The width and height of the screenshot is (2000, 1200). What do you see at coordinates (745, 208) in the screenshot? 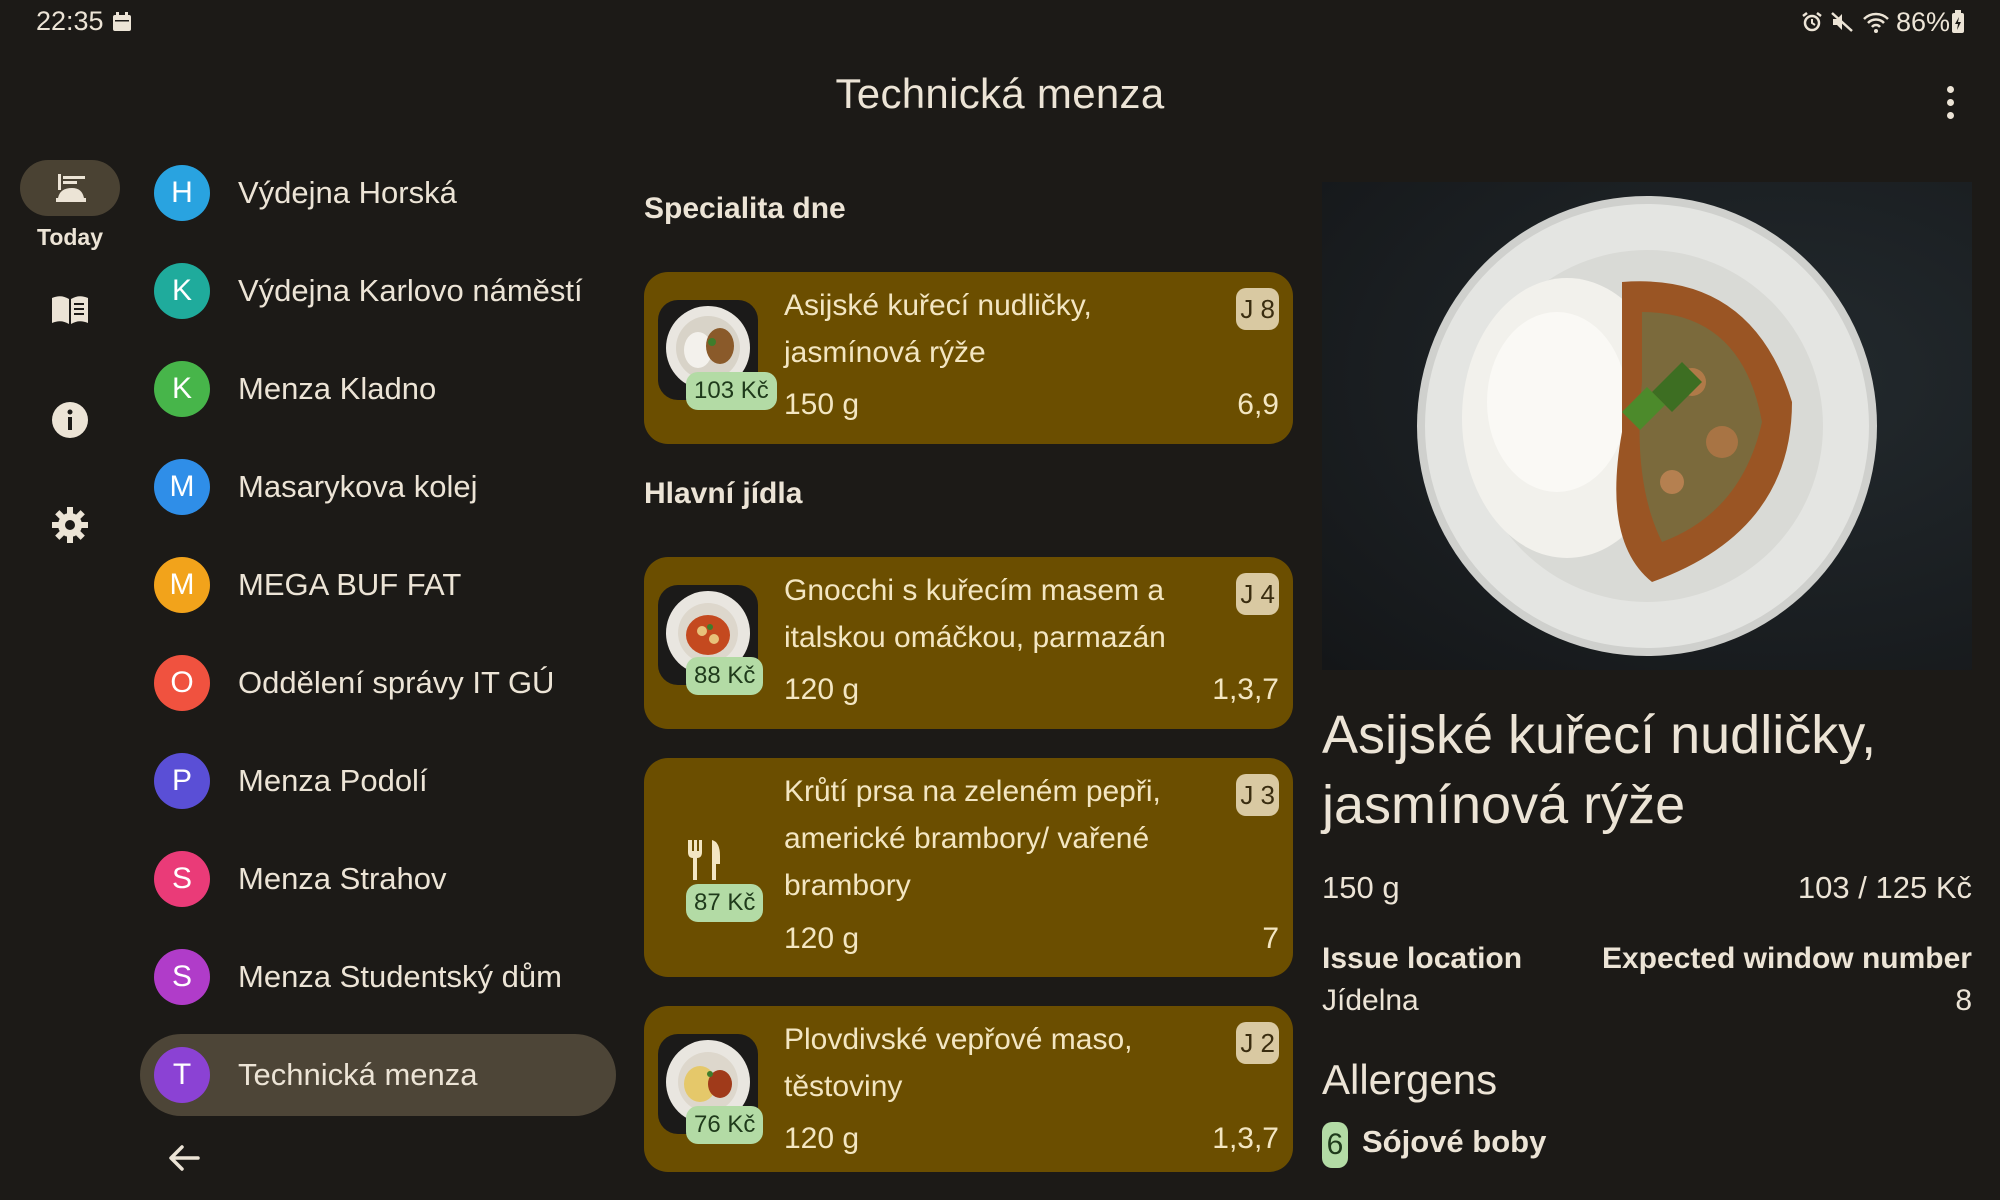
I see `section-header-special: Specialita dne` at bounding box center [745, 208].